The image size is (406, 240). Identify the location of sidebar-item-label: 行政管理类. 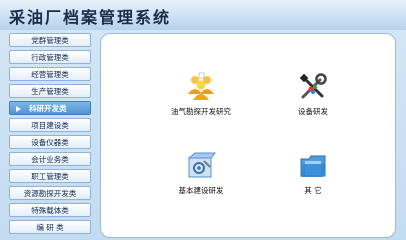
(50, 57).